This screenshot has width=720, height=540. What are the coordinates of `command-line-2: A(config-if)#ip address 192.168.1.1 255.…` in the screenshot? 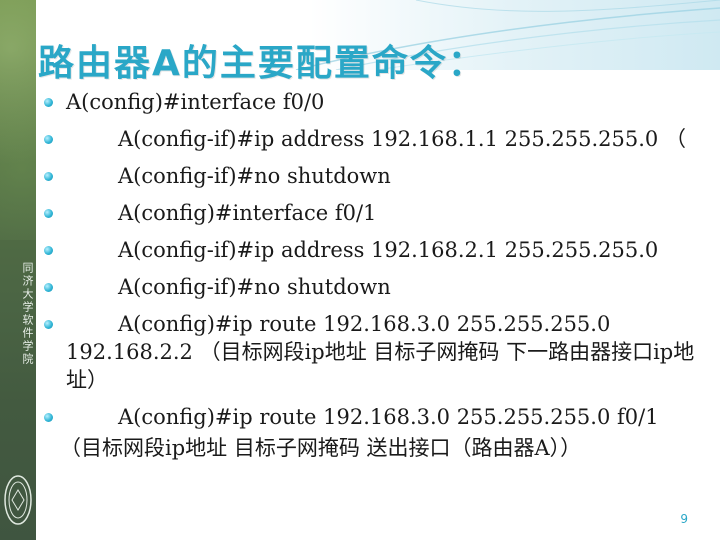 It's located at (374, 139).